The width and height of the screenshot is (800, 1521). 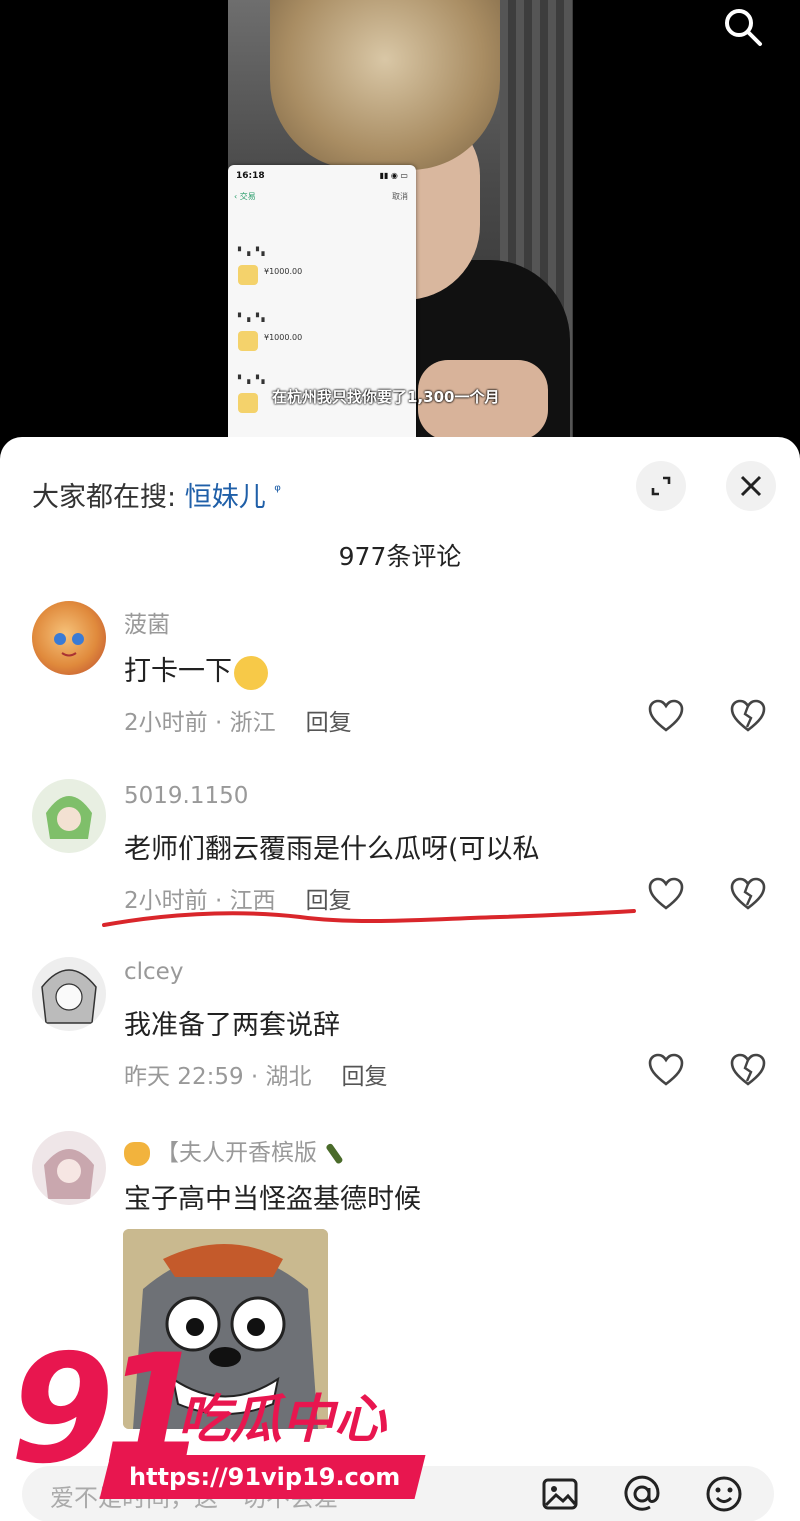 What do you see at coordinates (250, 176) in the screenshot?
I see `phone-time: 16:18` at bounding box center [250, 176].